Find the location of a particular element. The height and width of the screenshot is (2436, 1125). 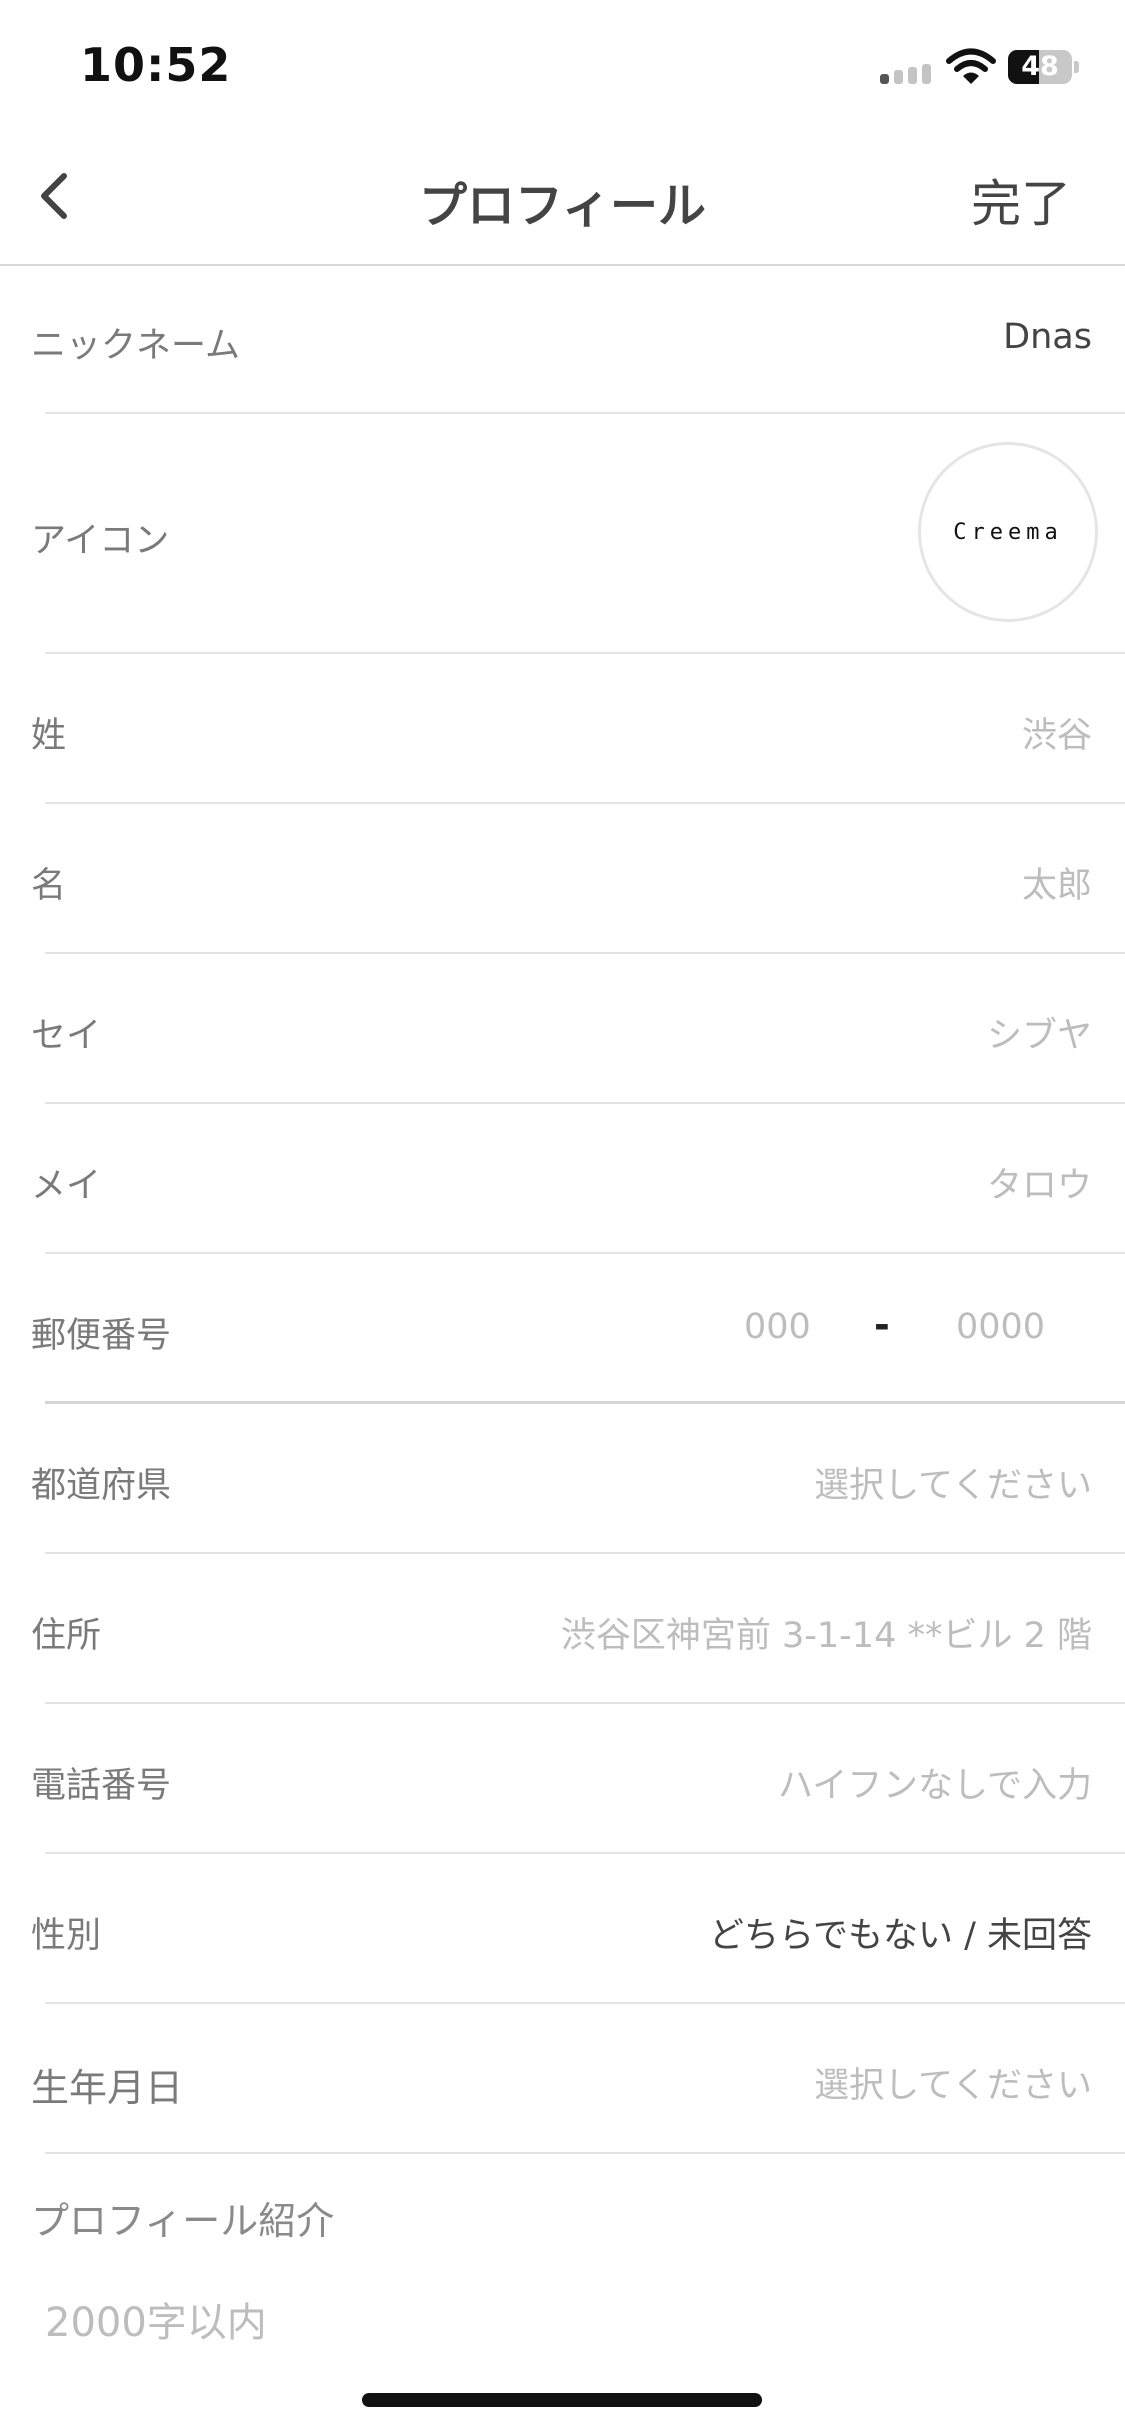

navigation-bar: プロフィール 完了 is located at coordinates (562, 198).